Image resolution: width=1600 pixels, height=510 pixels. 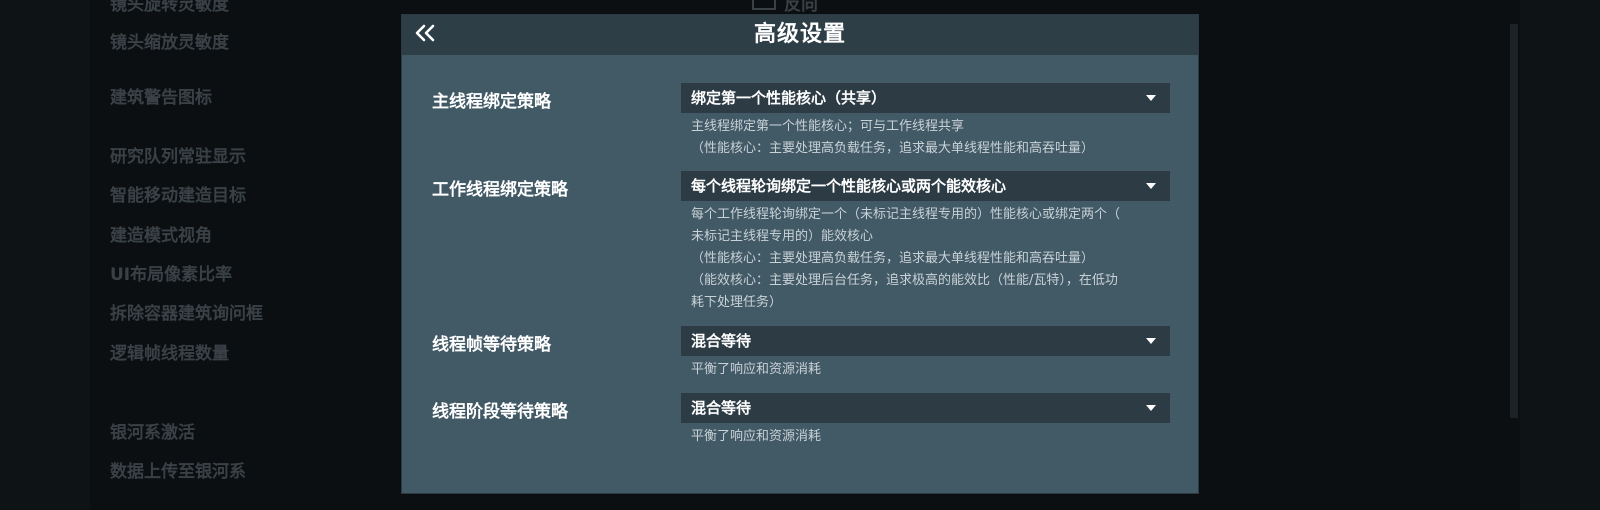 I want to click on worker-thread-binding-select: 每个线程轮询绑定一个性能核心或两个能效核心, so click(x=925, y=186).